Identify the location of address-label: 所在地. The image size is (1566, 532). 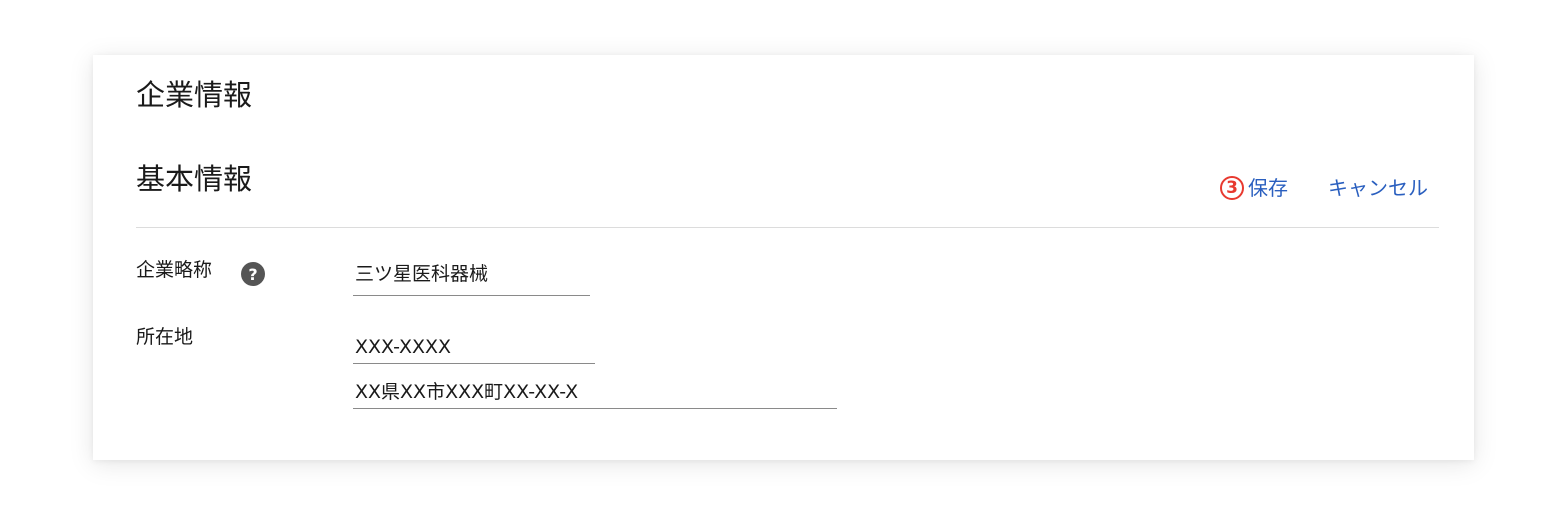
(165, 337).